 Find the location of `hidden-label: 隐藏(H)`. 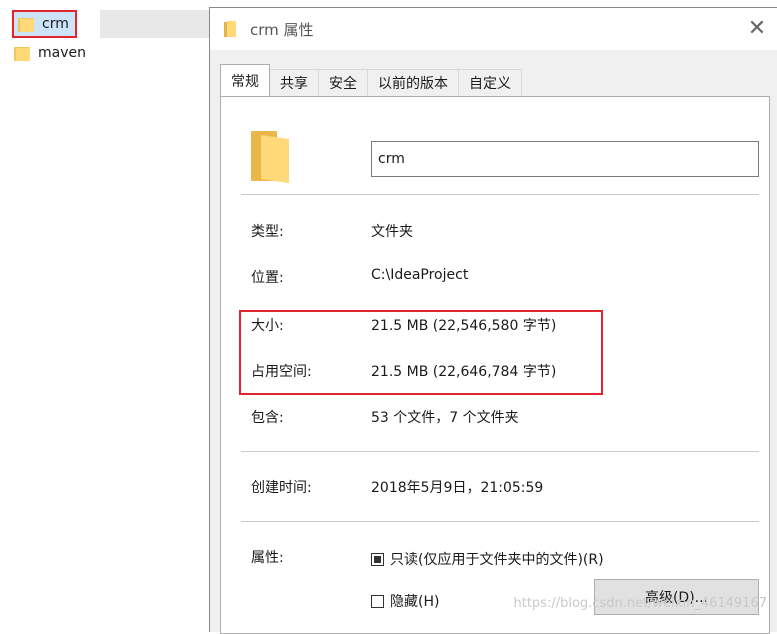

hidden-label: 隐藏(H) is located at coordinates (415, 602).